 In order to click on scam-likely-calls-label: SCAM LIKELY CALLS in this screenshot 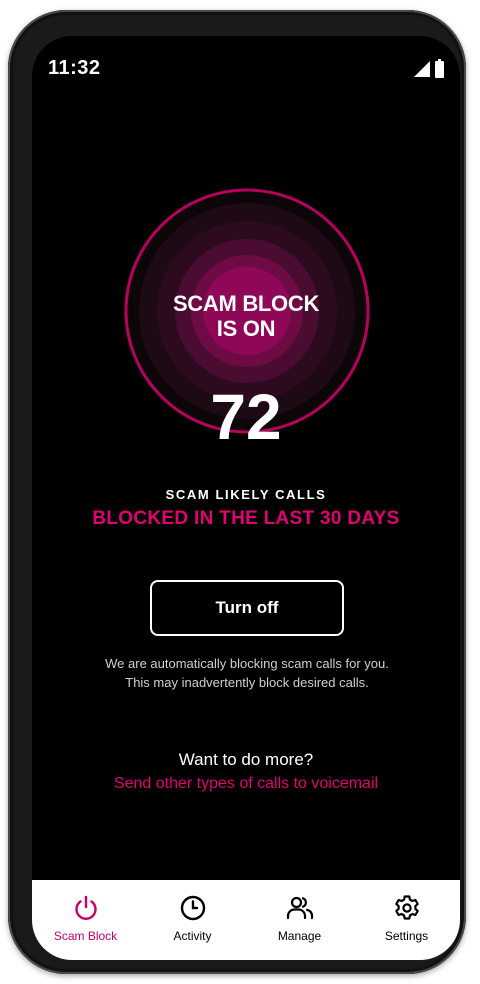, I will do `click(246, 494)`.